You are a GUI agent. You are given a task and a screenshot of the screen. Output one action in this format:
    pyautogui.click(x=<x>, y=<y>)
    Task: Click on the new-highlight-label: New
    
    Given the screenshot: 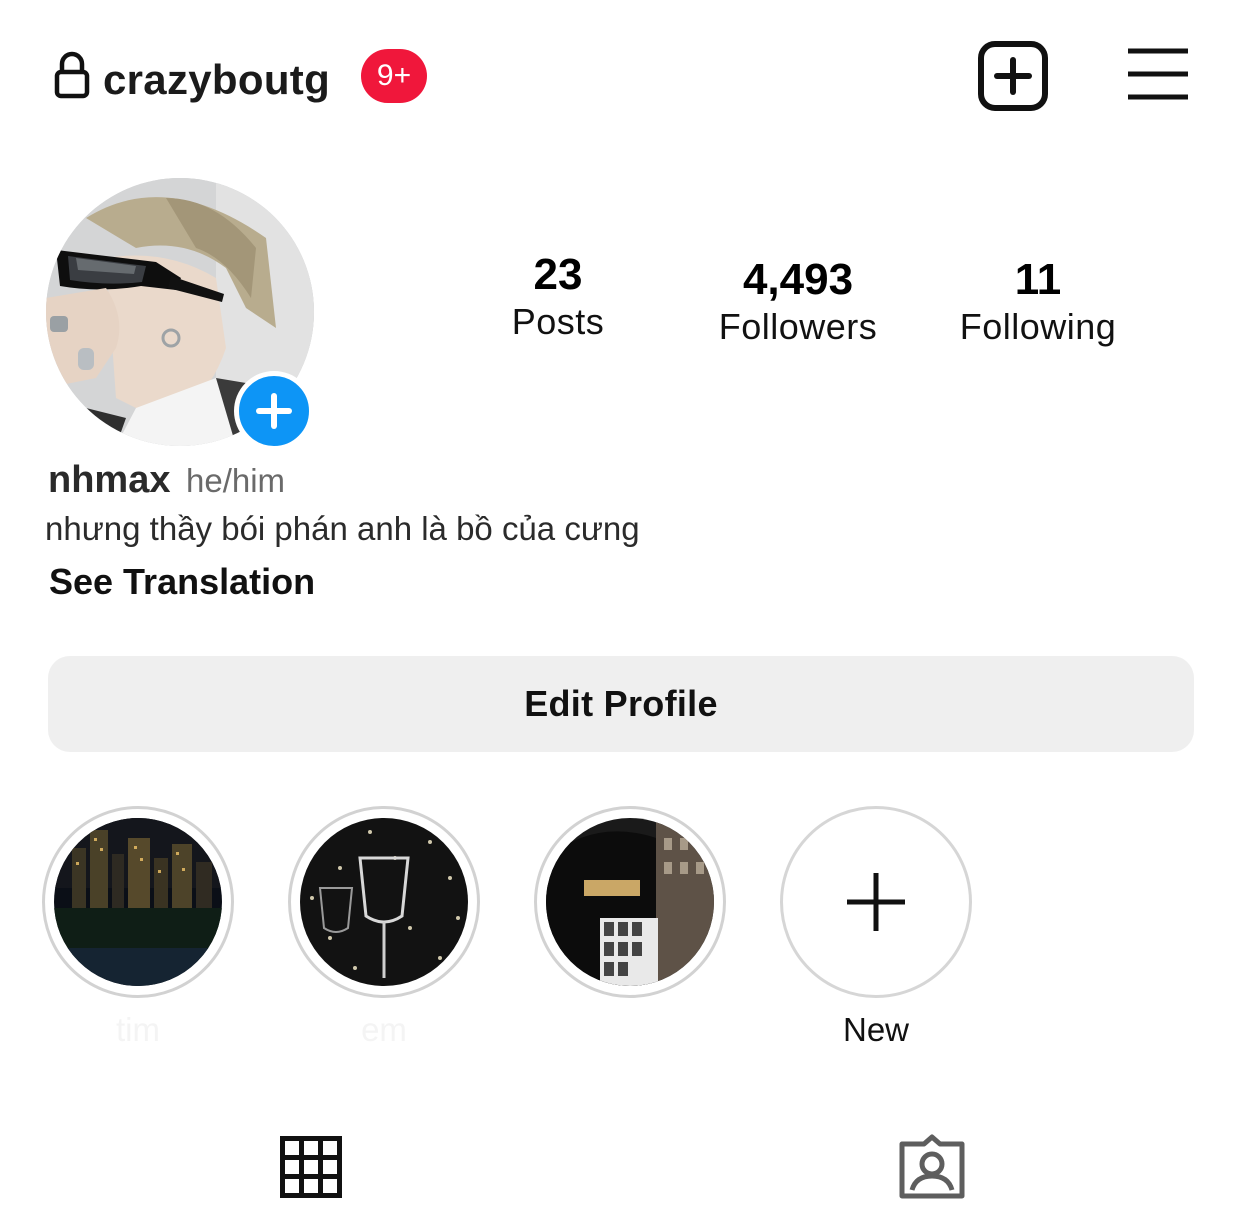 What is the action you would take?
    pyautogui.click(x=876, y=1029)
    